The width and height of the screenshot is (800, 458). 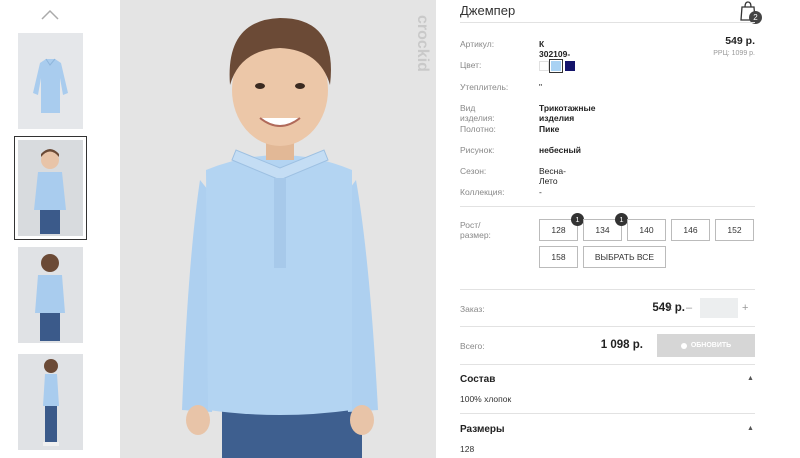 I want to click on size-button-158: 158, so click(x=558, y=257).